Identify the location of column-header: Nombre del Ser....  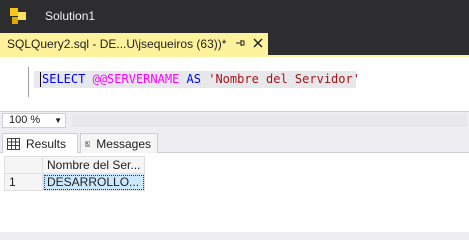
(93, 165).